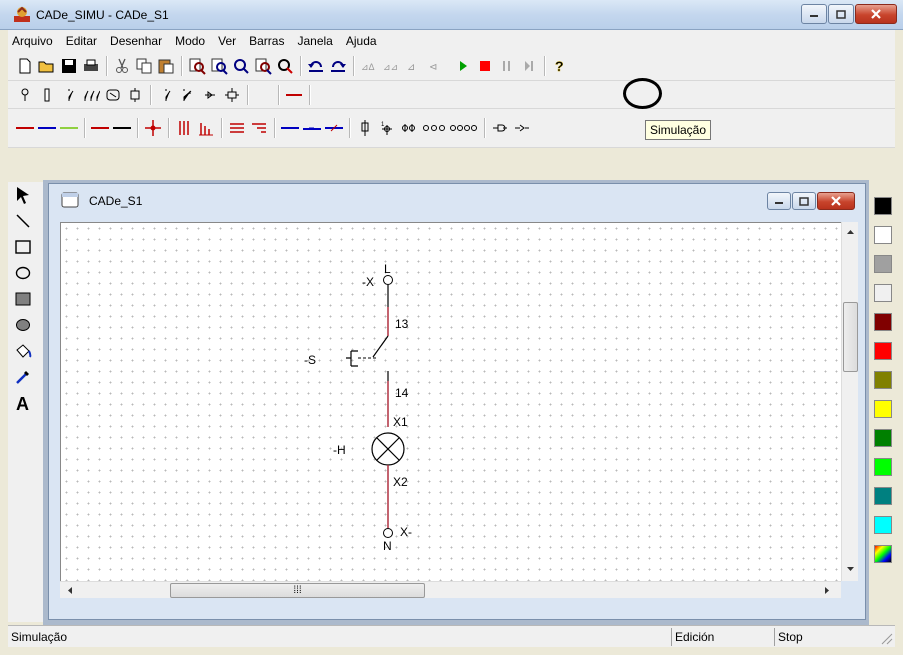  I want to click on wire-red-tool, so click(294, 95).